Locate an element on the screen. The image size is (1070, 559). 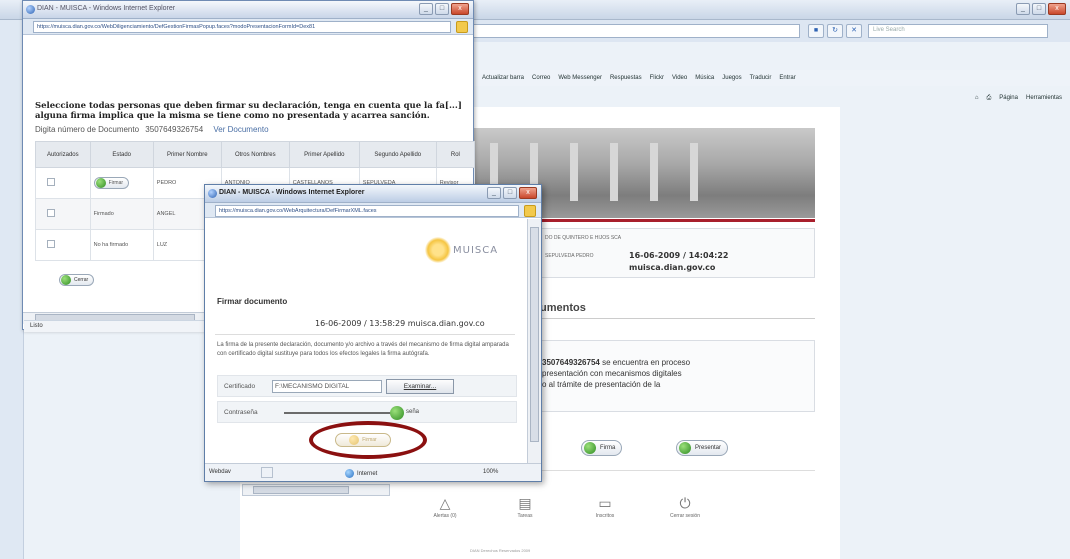
process-line-3: o al trámite de presentación de la is located at coordinates (601, 384).